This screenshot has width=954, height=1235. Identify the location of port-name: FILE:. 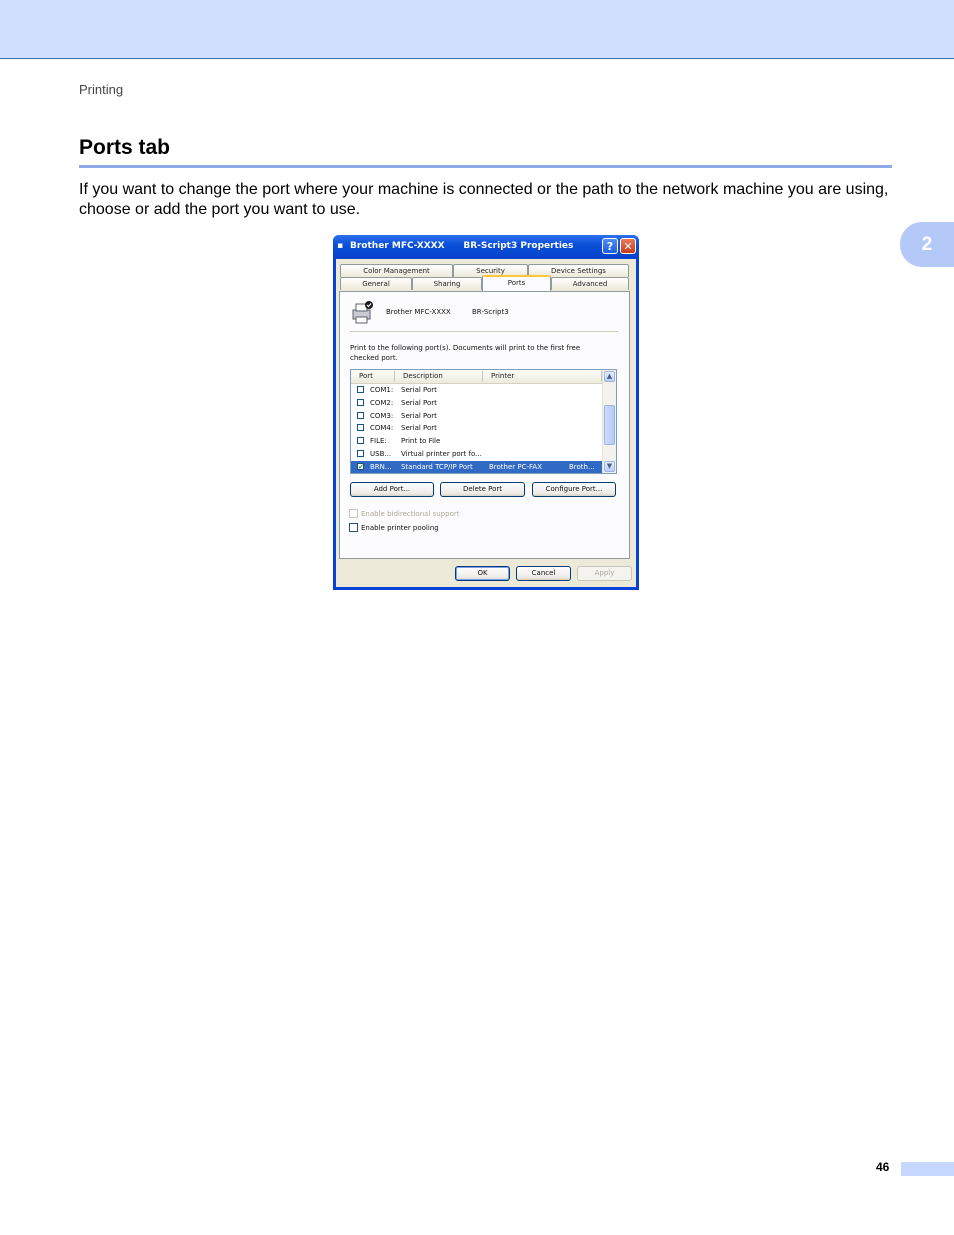
(378, 441).